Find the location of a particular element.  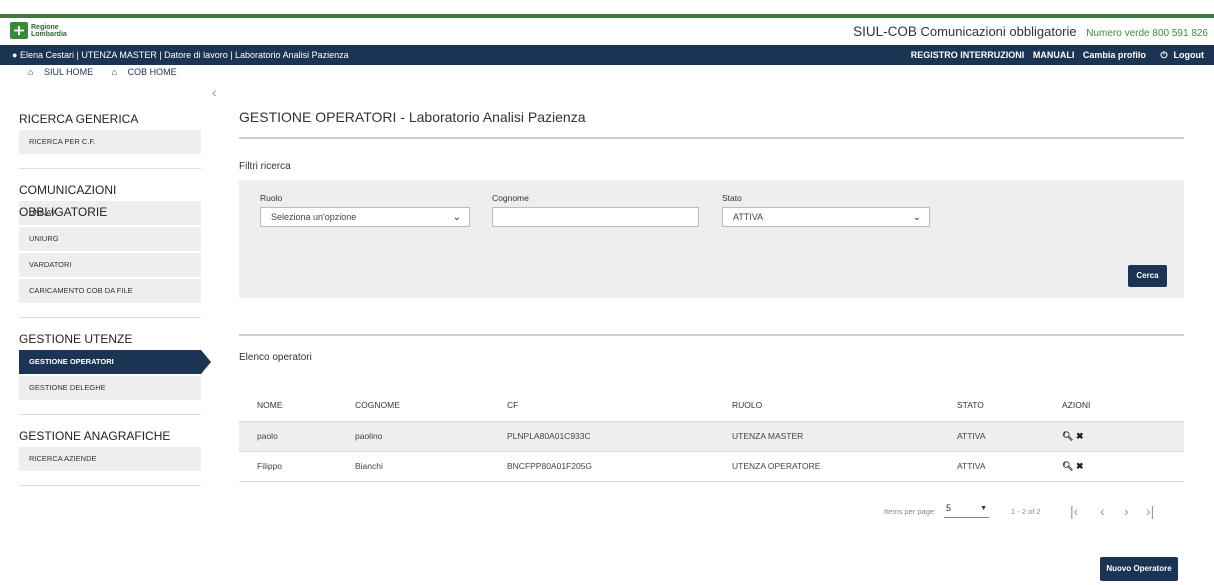

filtri-label: Filtri ricerca is located at coordinates (265, 166).